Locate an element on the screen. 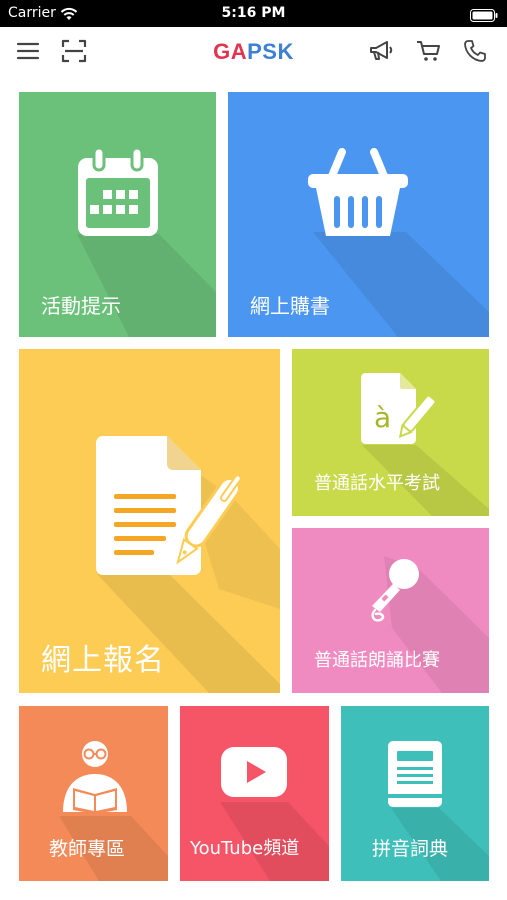 The height and width of the screenshot is (900, 507). teacher-icon is located at coordinates (95, 778).